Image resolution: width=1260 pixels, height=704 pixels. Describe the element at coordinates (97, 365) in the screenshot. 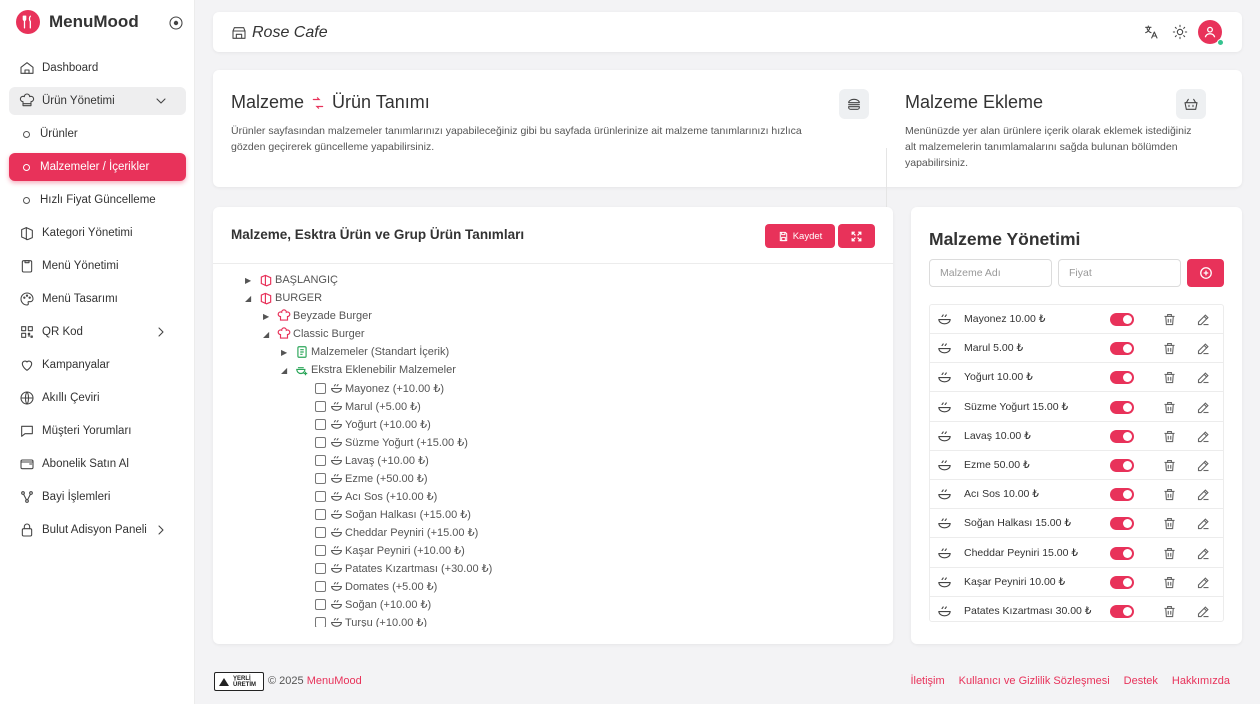

I see `sidebar-item-kampanyalar: Kampanyalar` at that location.